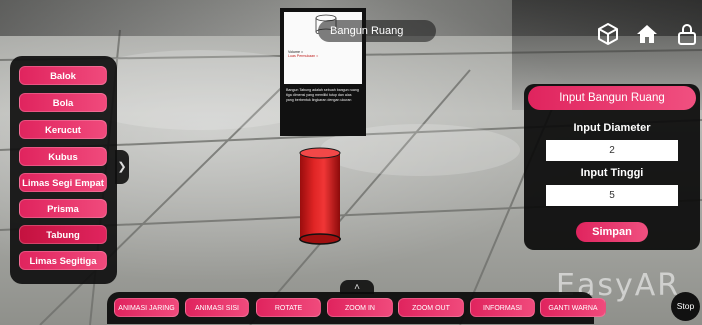  What do you see at coordinates (685, 306) in the screenshot?
I see `stop-button: Stop` at bounding box center [685, 306].